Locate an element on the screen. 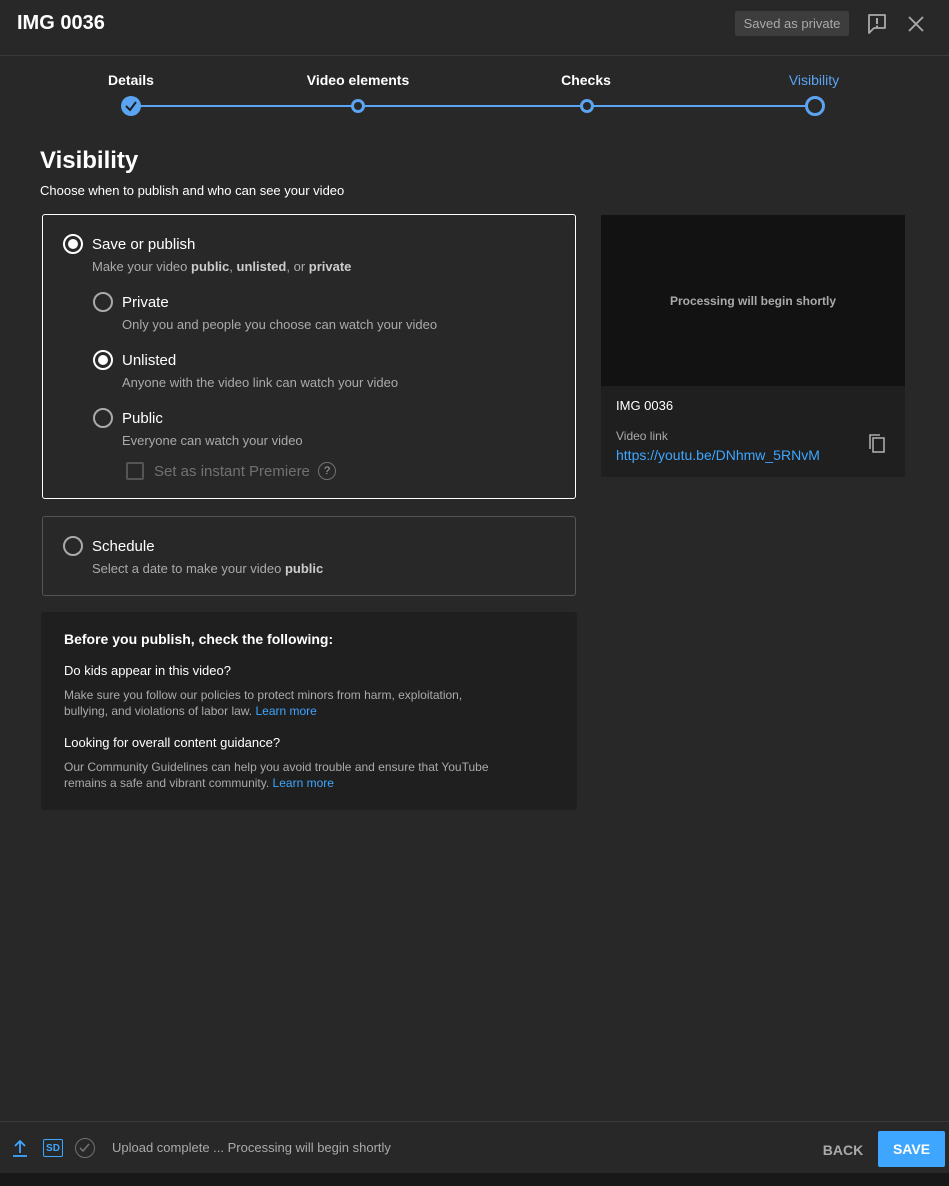  feedback-icon is located at coordinates (877, 24).